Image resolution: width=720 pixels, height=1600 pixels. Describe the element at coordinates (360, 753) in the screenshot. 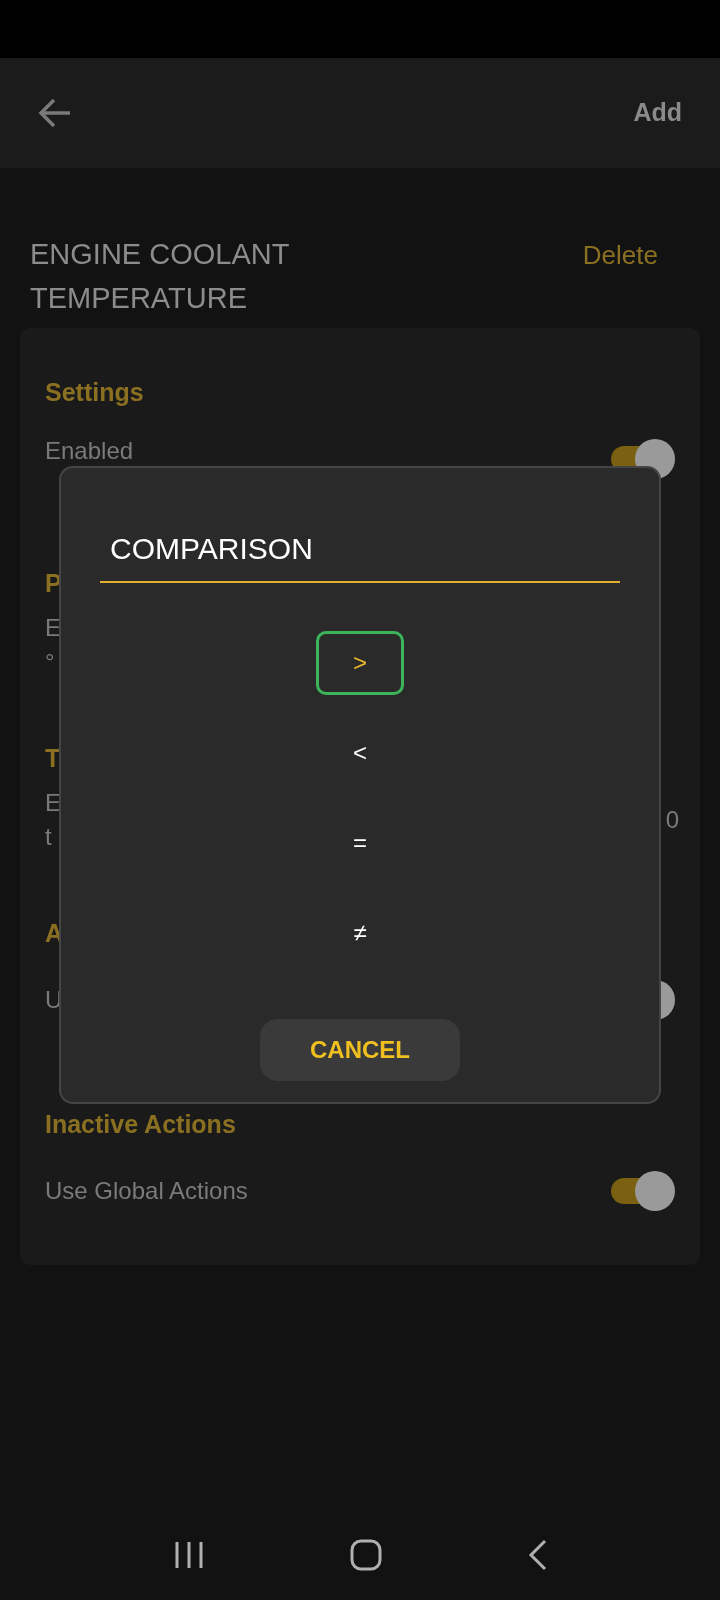

I see `comparison-option: <` at that location.